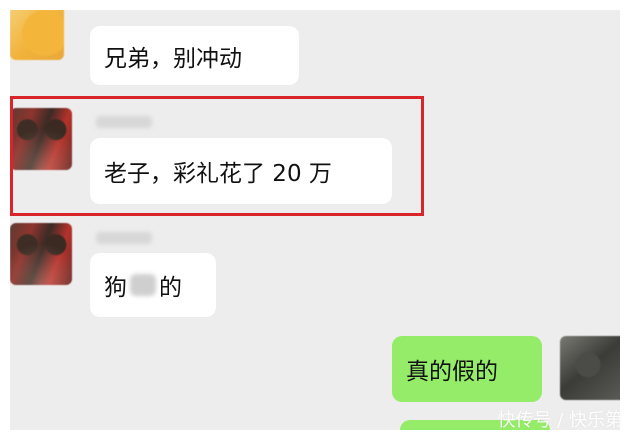 The height and width of the screenshot is (436, 631). Describe the element at coordinates (590, 368) in the screenshot. I see `dark-avatar` at that location.